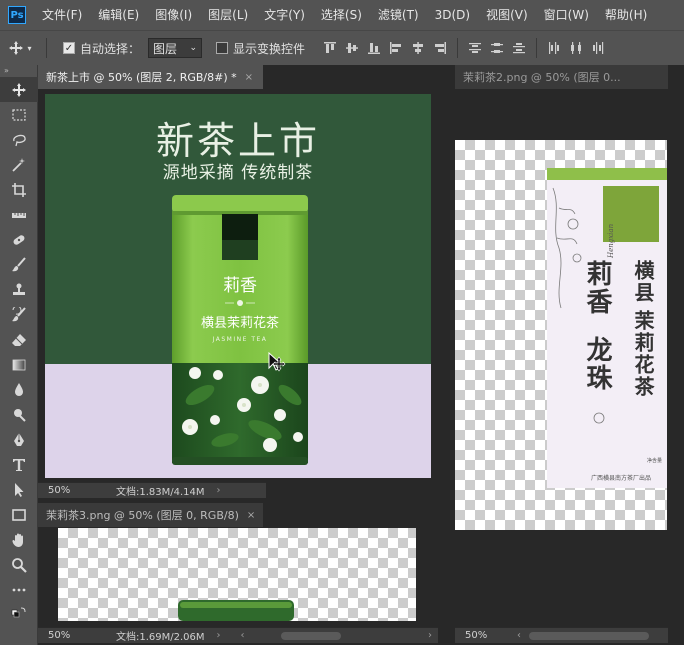  I want to click on gradient-tool, so click(19, 364).